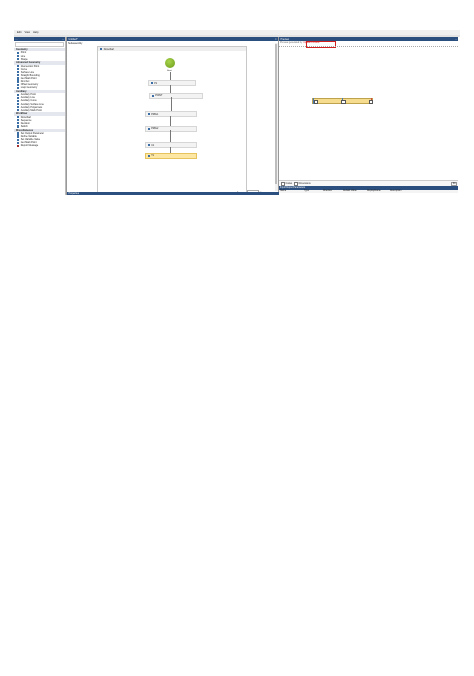  I want to click on aux-point-icon, so click(18, 94).